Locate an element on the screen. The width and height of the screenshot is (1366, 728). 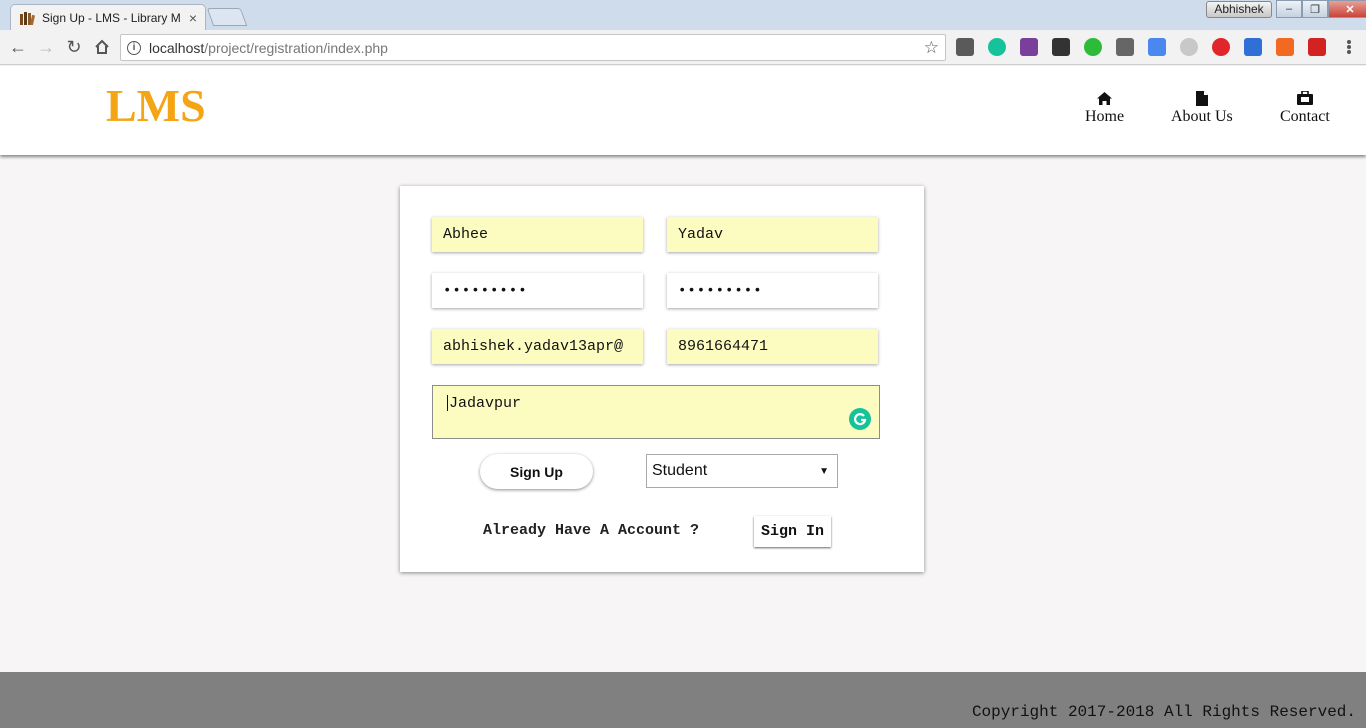
first-name-input: Abhee is located at coordinates (537, 234).